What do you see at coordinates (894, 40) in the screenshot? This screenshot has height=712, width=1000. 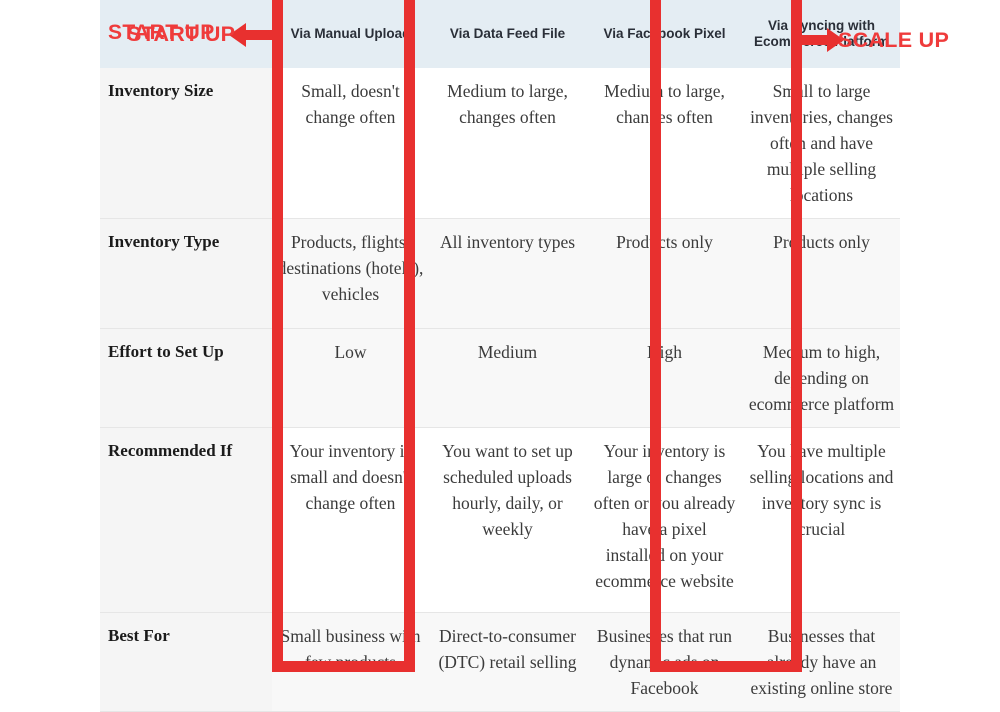 I see `scale-up-label: SCALE UP` at bounding box center [894, 40].